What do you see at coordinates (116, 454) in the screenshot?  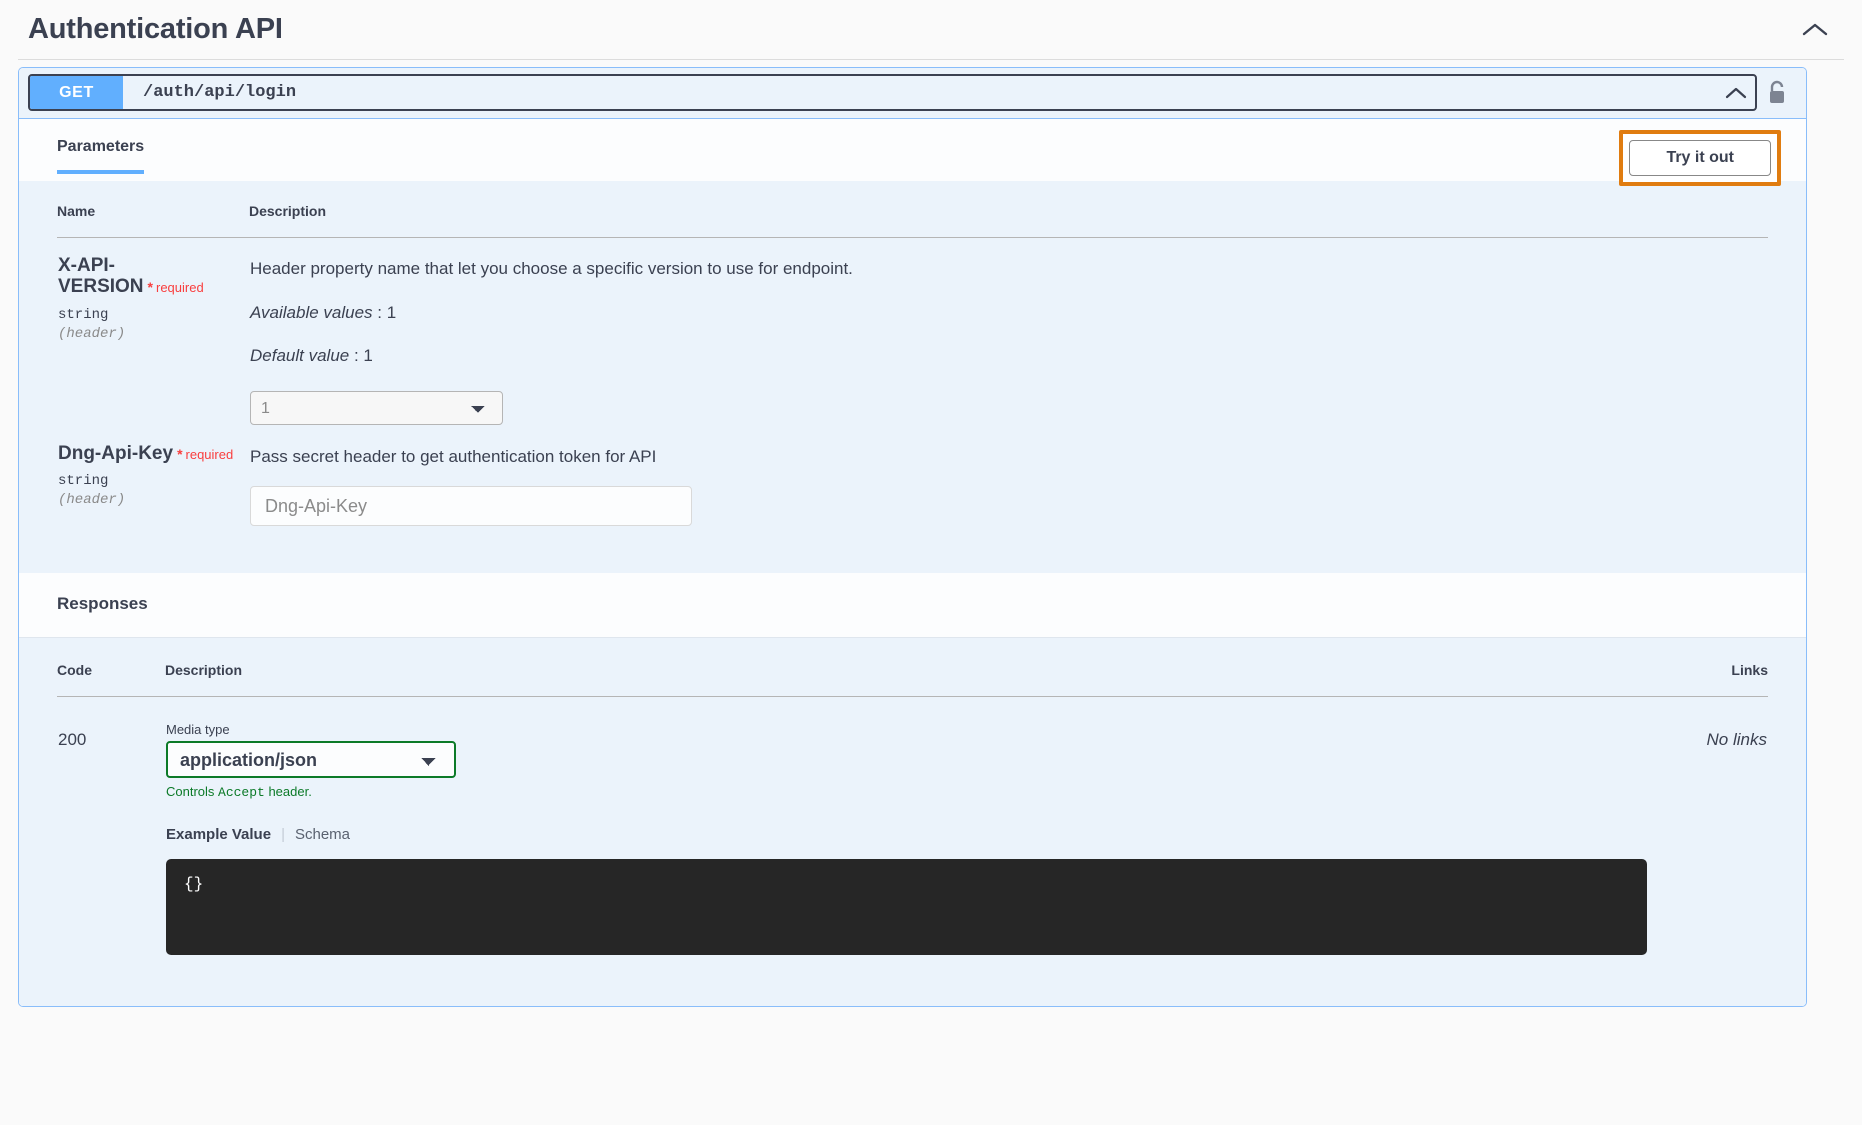 I see `parameter-name-text: Dng-Api-Key` at bounding box center [116, 454].